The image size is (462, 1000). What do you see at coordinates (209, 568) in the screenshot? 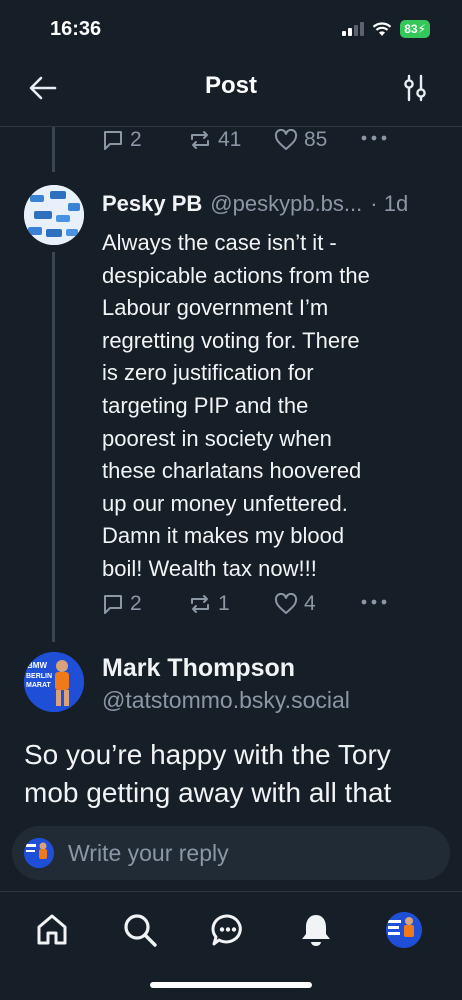
I see `post-text-line: boil! Wealth tax now!!!` at bounding box center [209, 568].